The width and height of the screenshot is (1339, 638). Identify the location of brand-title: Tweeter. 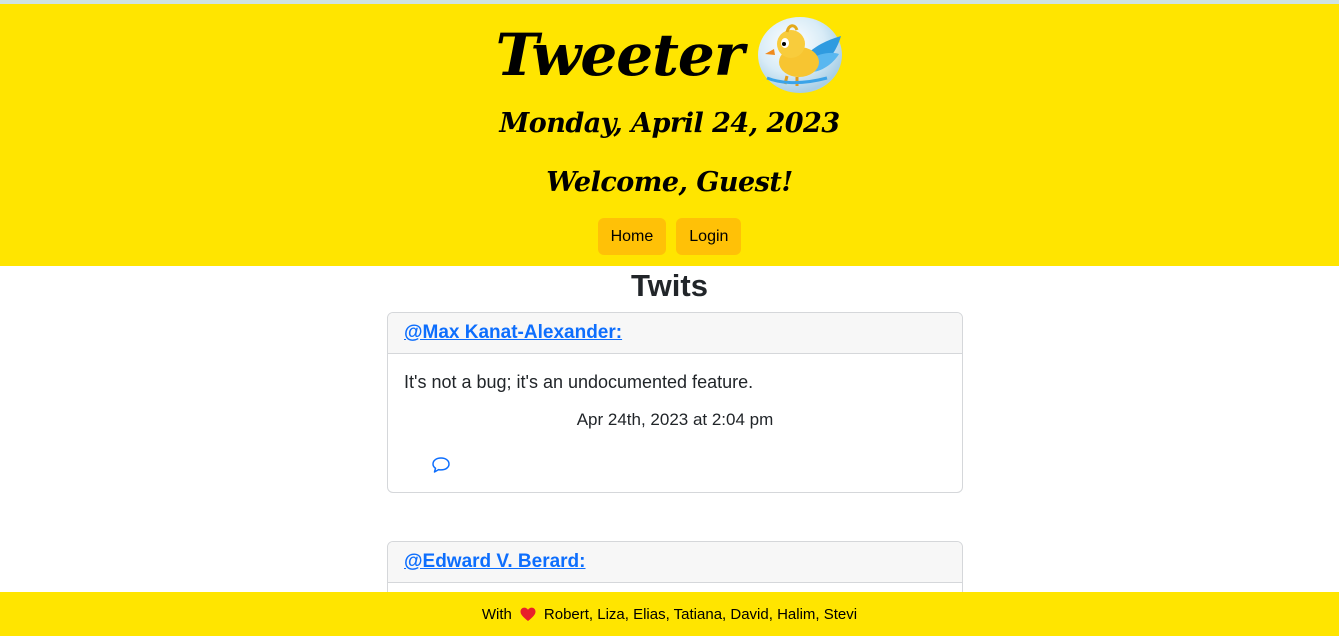
(620, 55).